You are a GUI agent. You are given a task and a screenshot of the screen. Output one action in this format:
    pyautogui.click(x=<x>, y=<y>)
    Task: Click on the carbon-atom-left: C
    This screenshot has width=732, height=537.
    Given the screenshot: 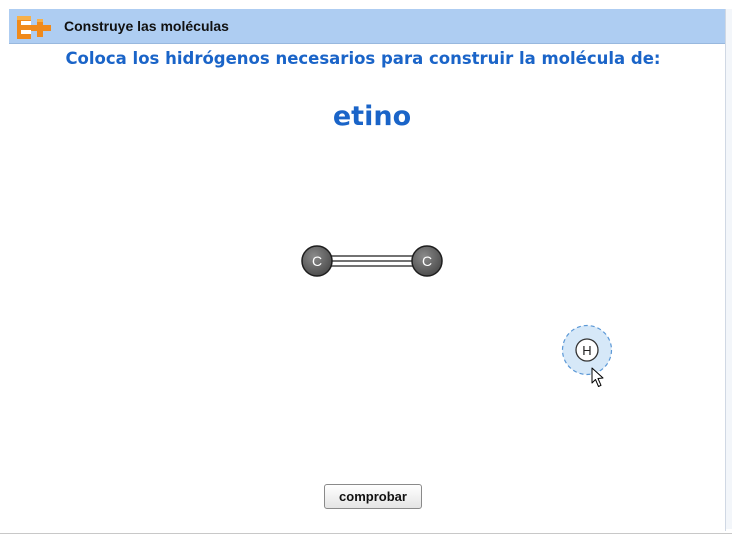 What is the action you would take?
    pyautogui.click(x=317, y=261)
    